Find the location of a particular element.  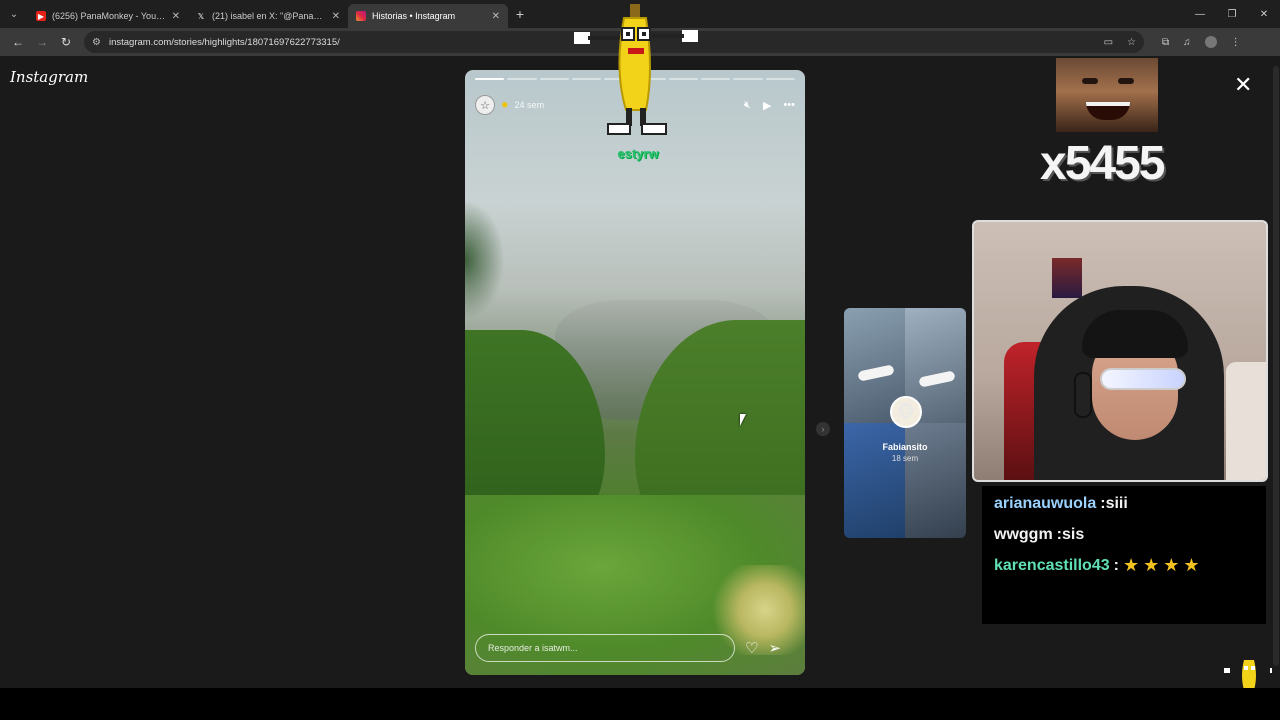

site-info-icon: ⚙ is located at coordinates (96, 42).